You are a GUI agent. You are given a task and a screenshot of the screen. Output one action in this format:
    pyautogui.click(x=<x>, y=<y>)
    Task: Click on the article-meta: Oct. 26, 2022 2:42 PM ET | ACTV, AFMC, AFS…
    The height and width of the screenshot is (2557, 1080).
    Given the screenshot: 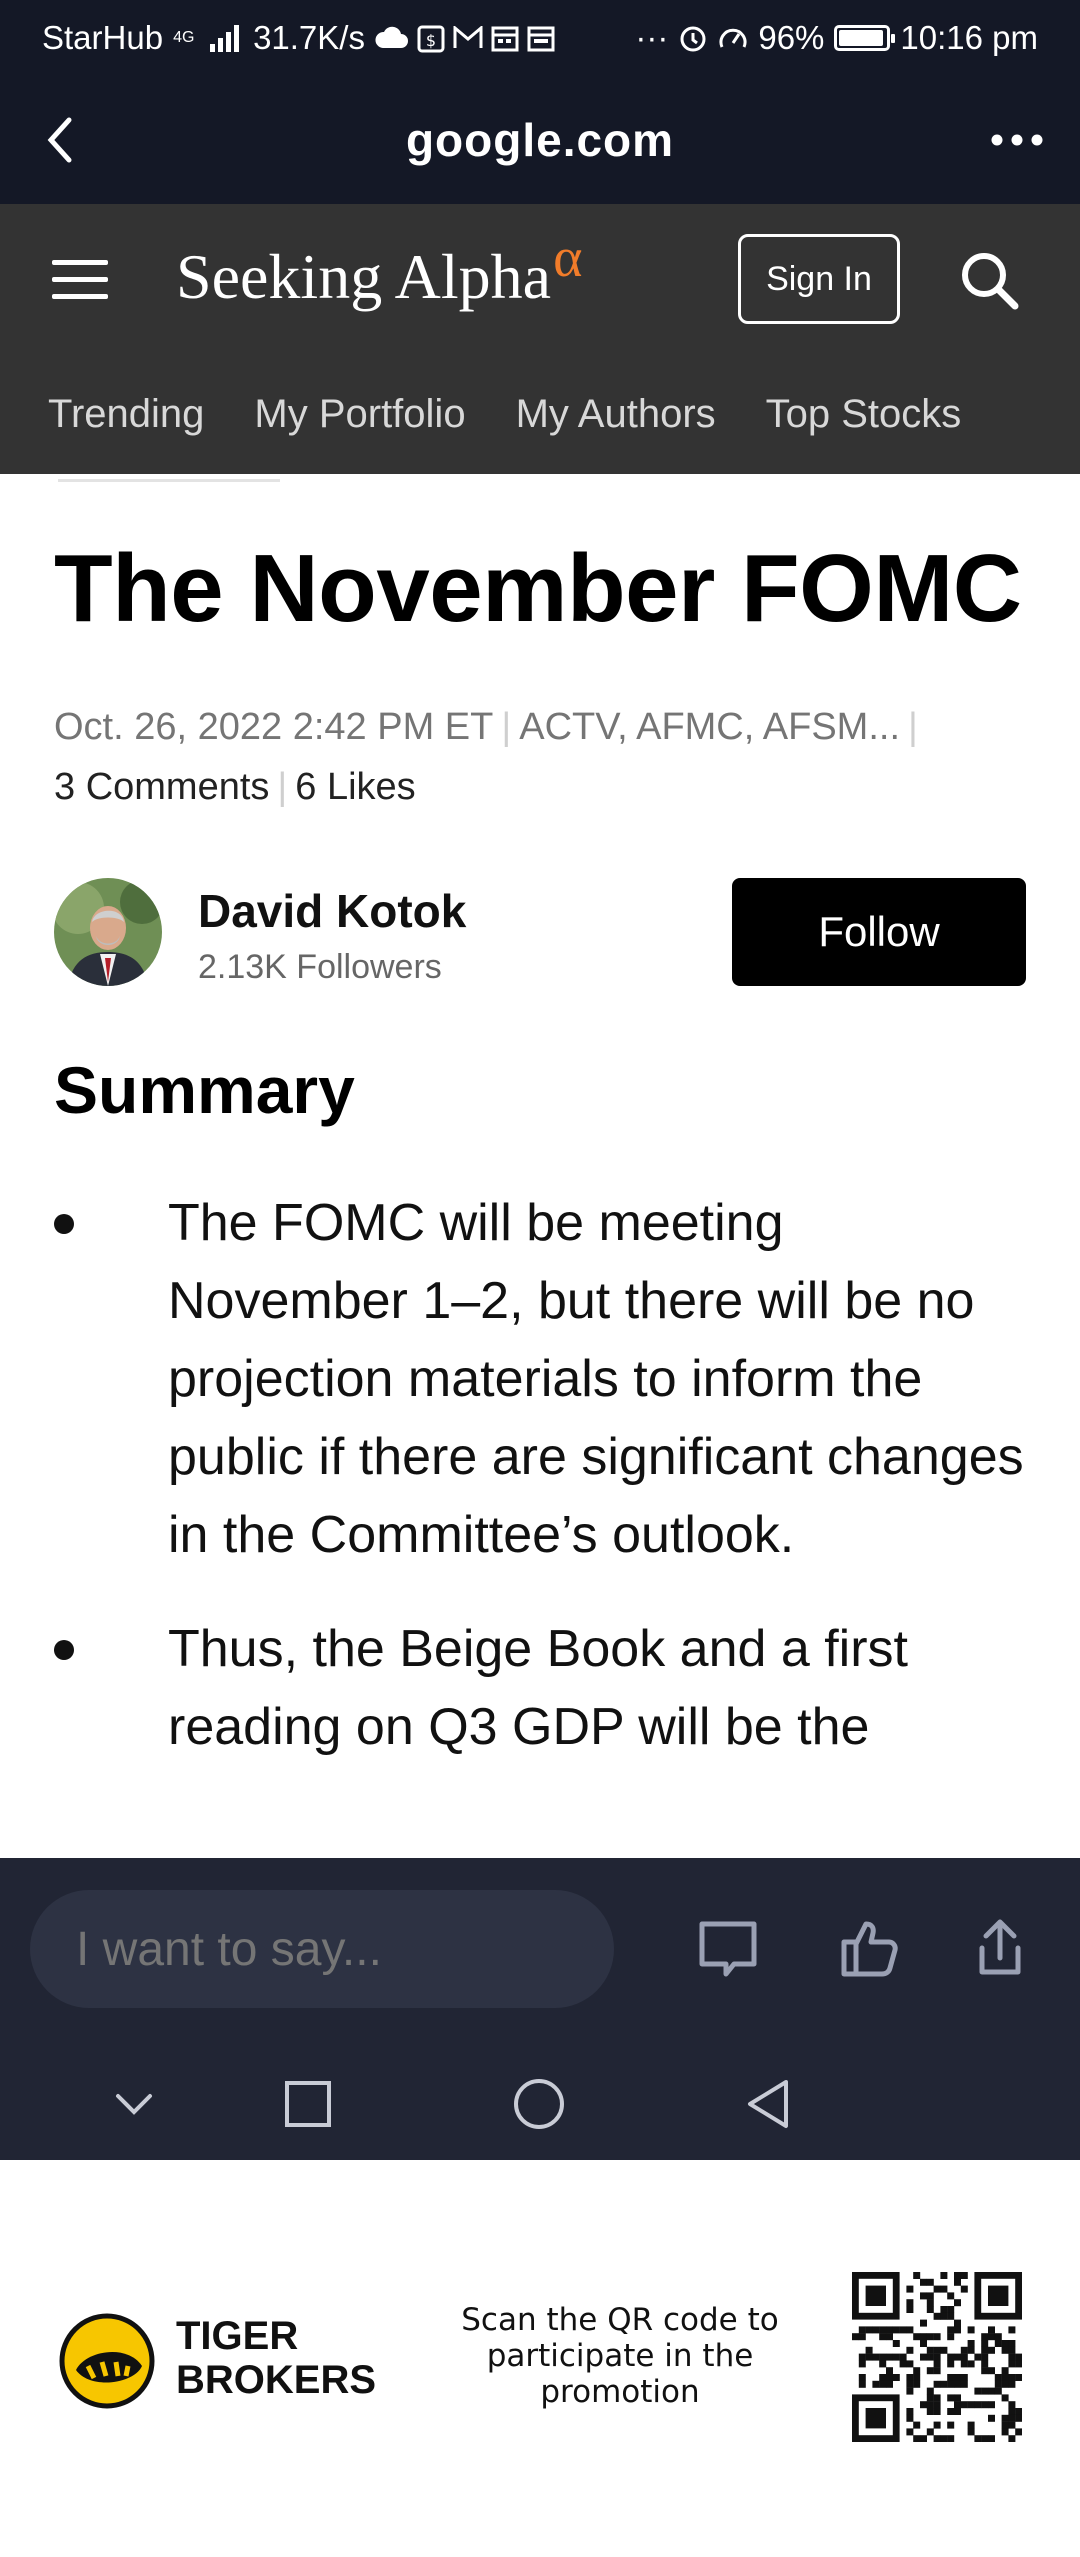 What is the action you would take?
    pyautogui.click(x=486, y=727)
    